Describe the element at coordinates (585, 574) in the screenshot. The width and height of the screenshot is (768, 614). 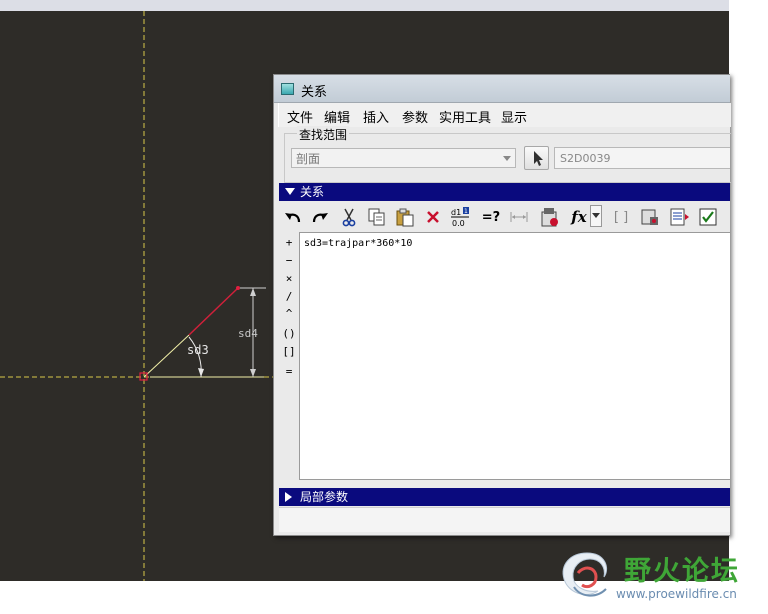
I see `watermark-logo` at that location.